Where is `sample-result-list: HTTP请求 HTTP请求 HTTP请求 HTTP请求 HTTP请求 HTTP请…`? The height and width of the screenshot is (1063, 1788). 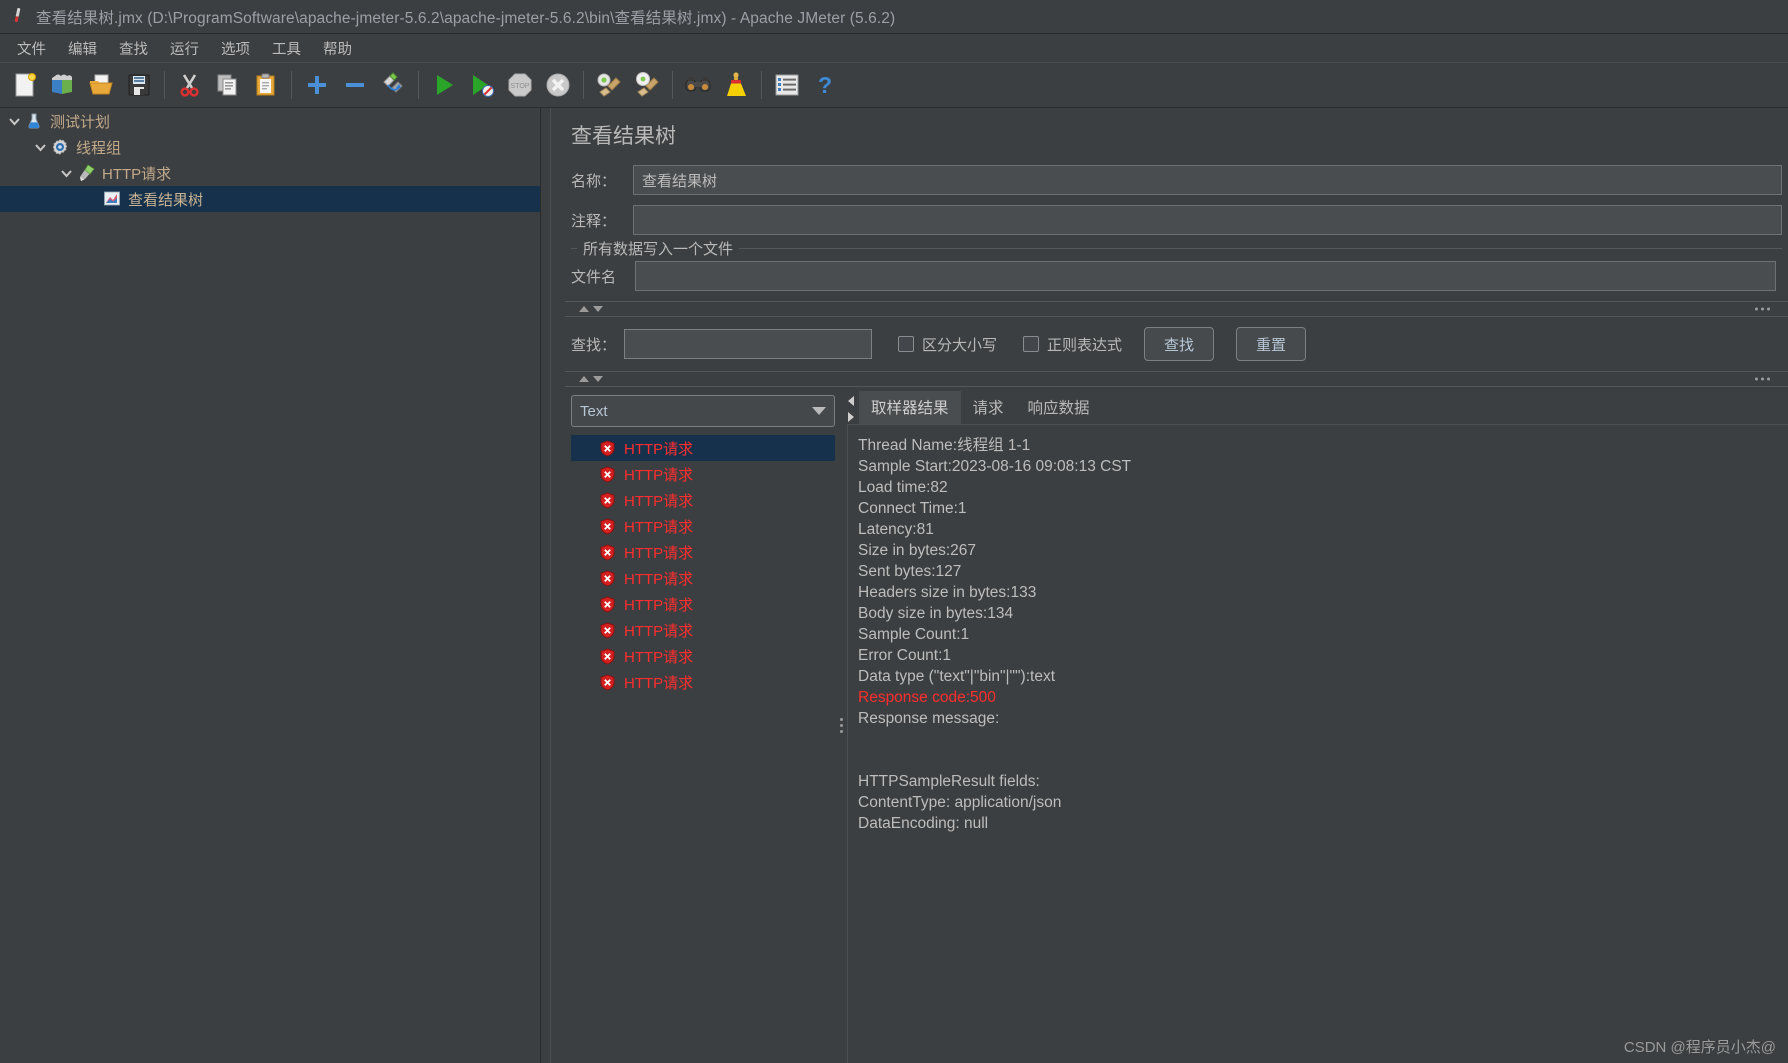 sample-result-list: HTTP请求 HTTP请求 HTTP请求 HTTP请求 HTTP请求 HTTP请… is located at coordinates (703, 749).